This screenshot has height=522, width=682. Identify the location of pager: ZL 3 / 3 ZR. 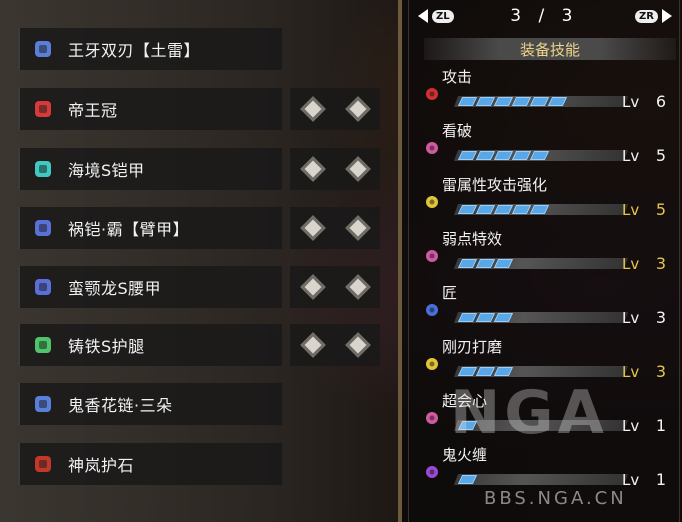
(545, 16).